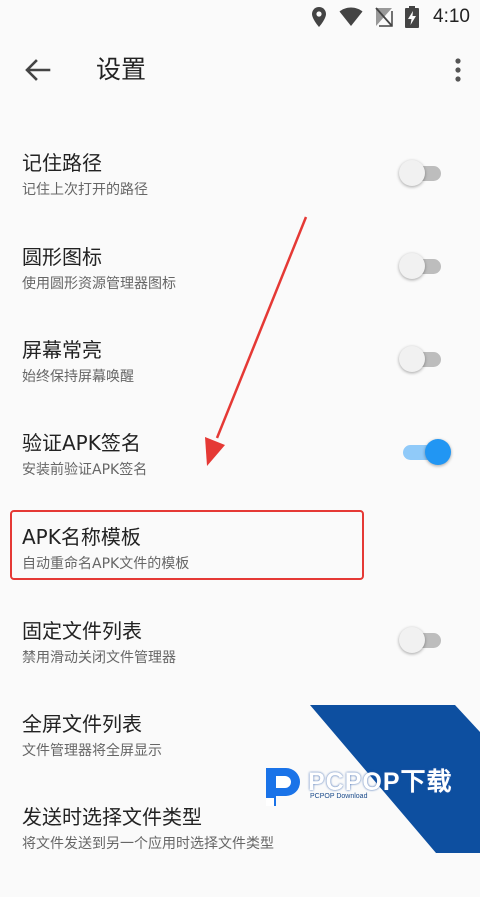 The image size is (480, 897). What do you see at coordinates (369, 776) in the screenshot?
I see `watermark: PCPOP下载 PCPOP Download` at bounding box center [369, 776].